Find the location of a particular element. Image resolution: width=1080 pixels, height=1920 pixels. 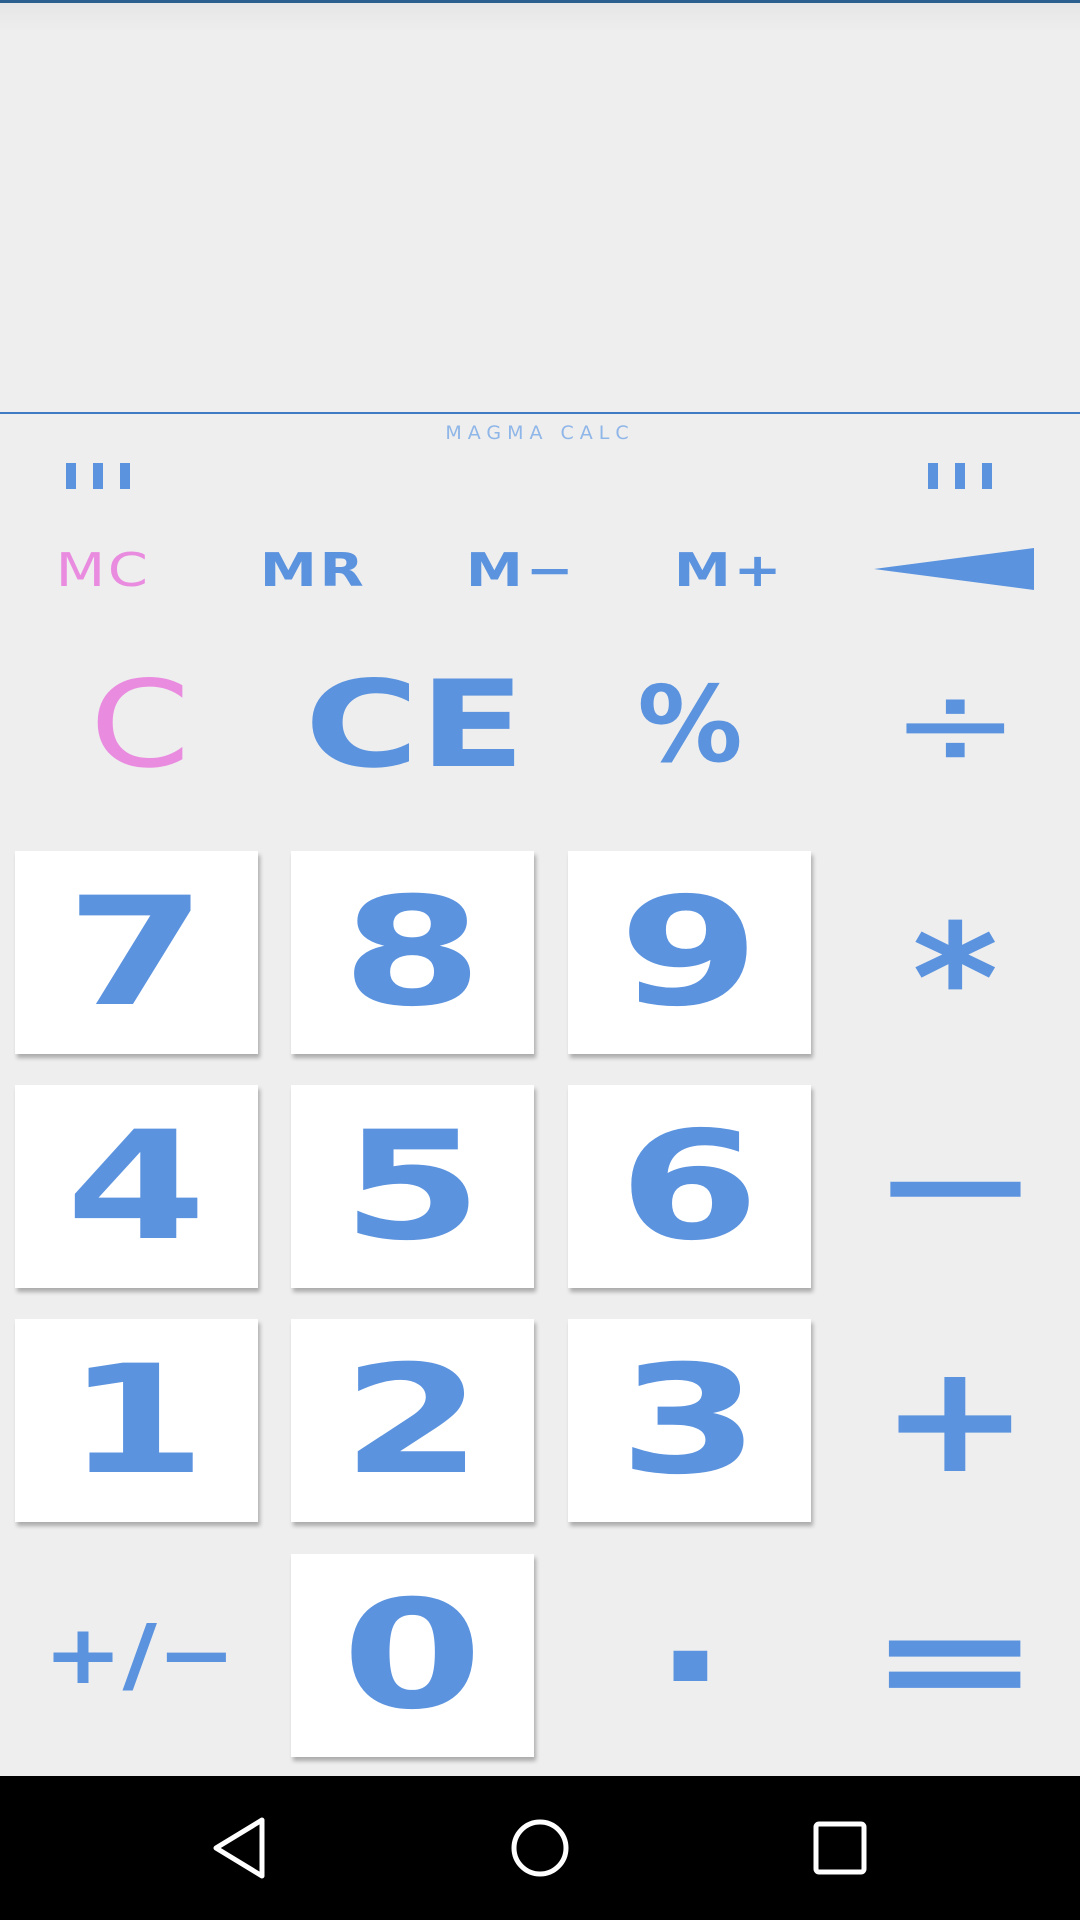

minus-label: − is located at coordinates (955, 1185).